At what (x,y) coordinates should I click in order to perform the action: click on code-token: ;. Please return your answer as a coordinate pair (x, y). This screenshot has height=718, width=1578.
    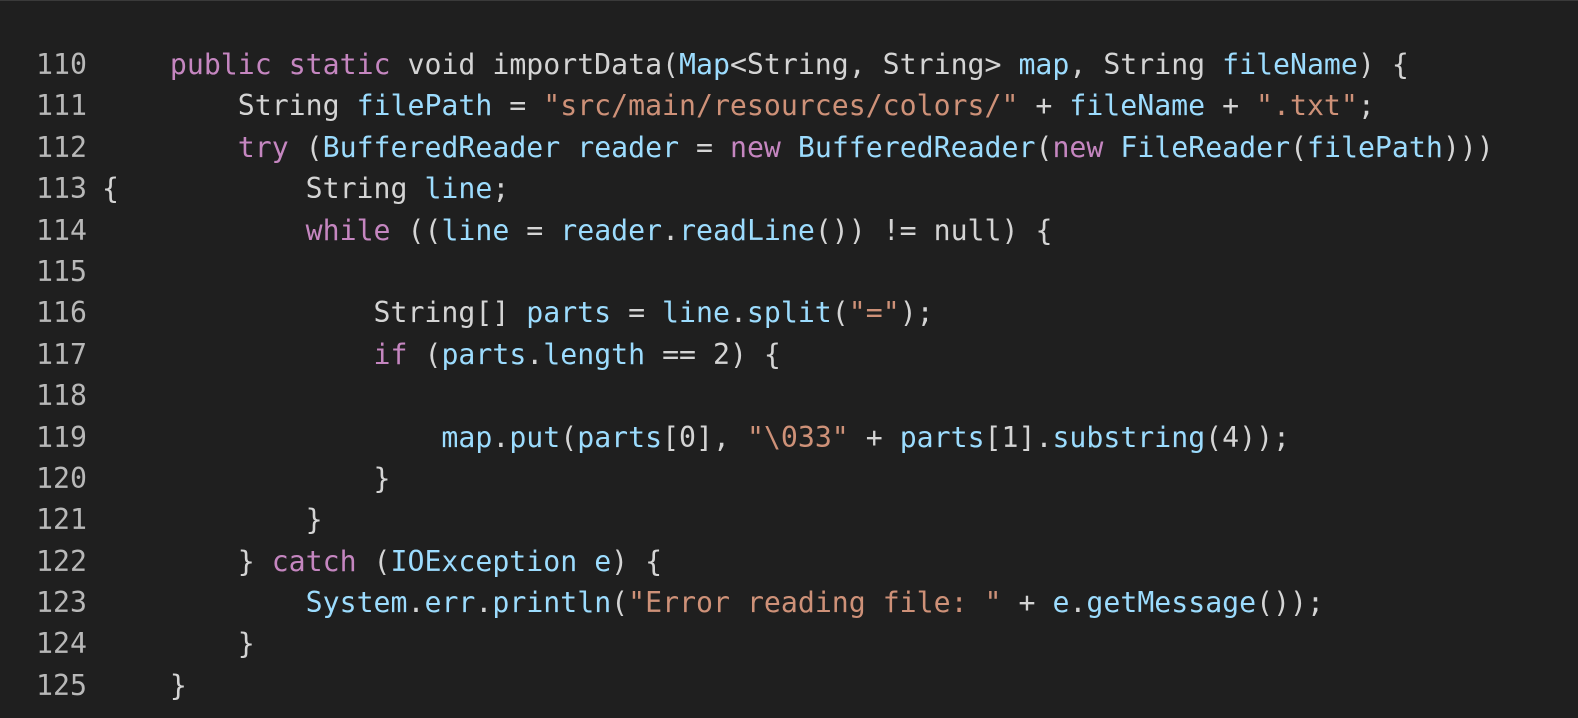
    Looking at the image, I should click on (501, 189).